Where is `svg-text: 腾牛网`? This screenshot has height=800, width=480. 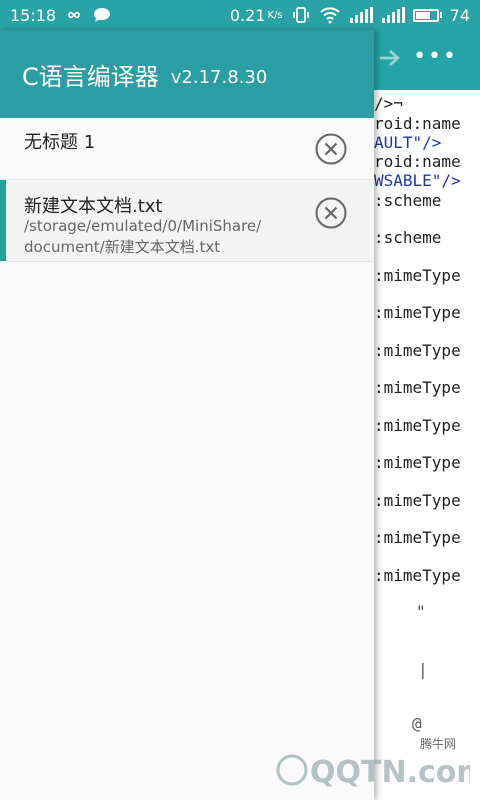 svg-text: 腾牛网 is located at coordinates (438, 743).